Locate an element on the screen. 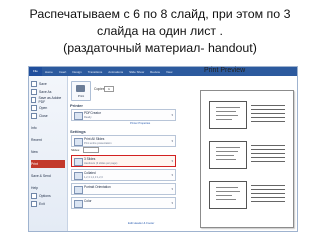 This screenshot has width=320, height=240. tab-transitions: Transitions is located at coordinates (95, 72).